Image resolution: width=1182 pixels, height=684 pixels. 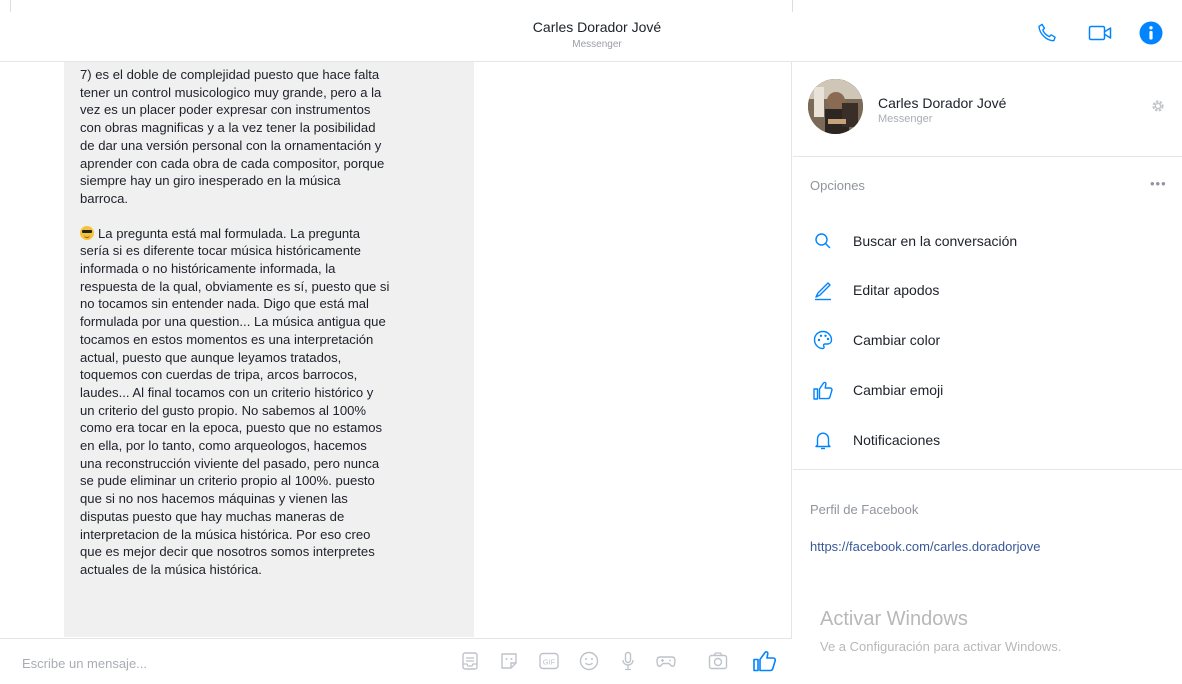 What do you see at coordinates (597, 44) in the screenshot?
I see `conversation-subtitle: Messenger` at bounding box center [597, 44].